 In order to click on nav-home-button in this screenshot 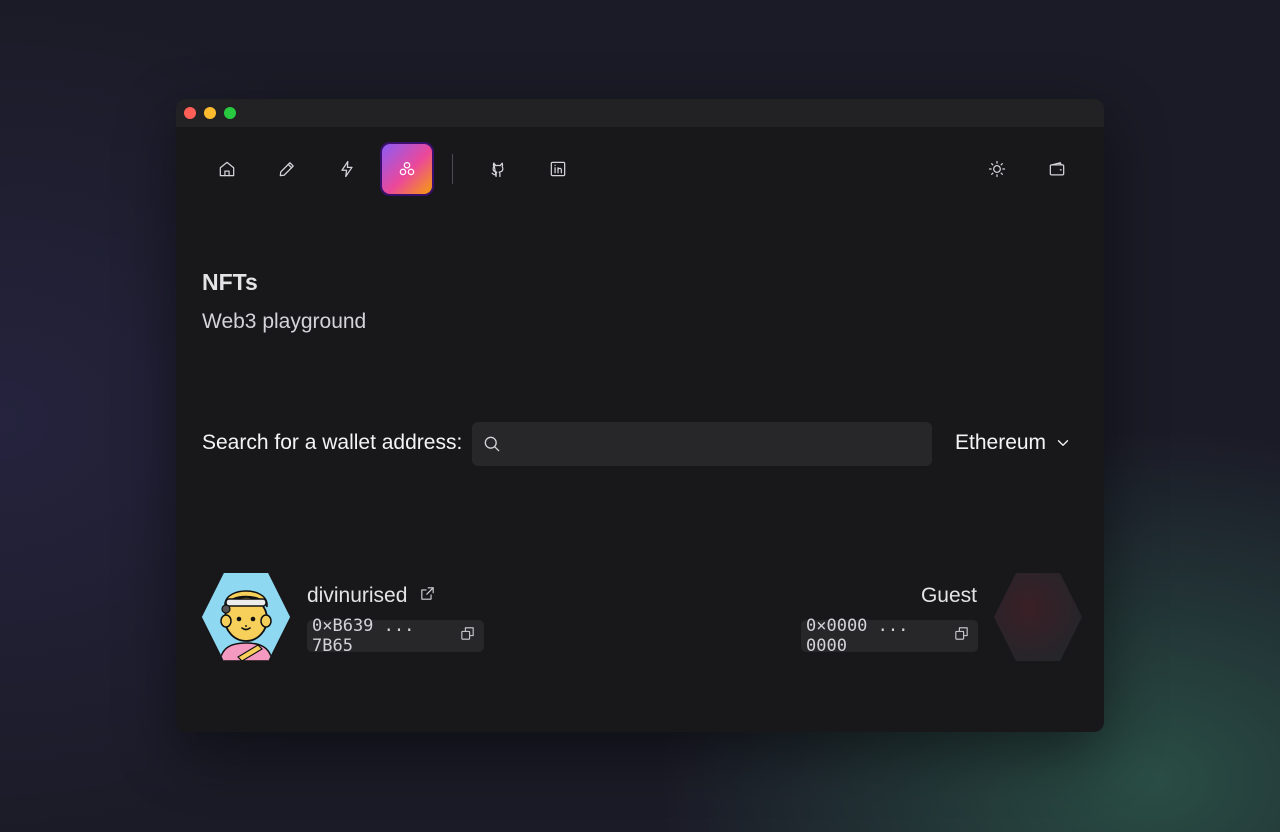, I will do `click(227, 169)`.